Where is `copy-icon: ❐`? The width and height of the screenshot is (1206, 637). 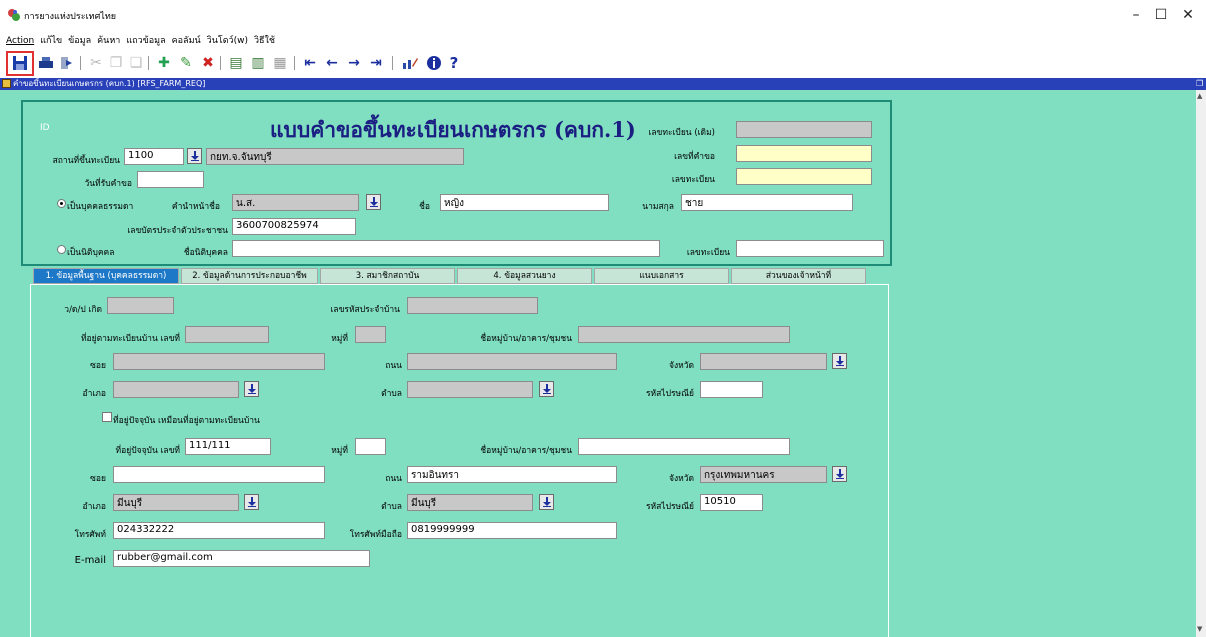 copy-icon: ❐ is located at coordinates (116, 63).